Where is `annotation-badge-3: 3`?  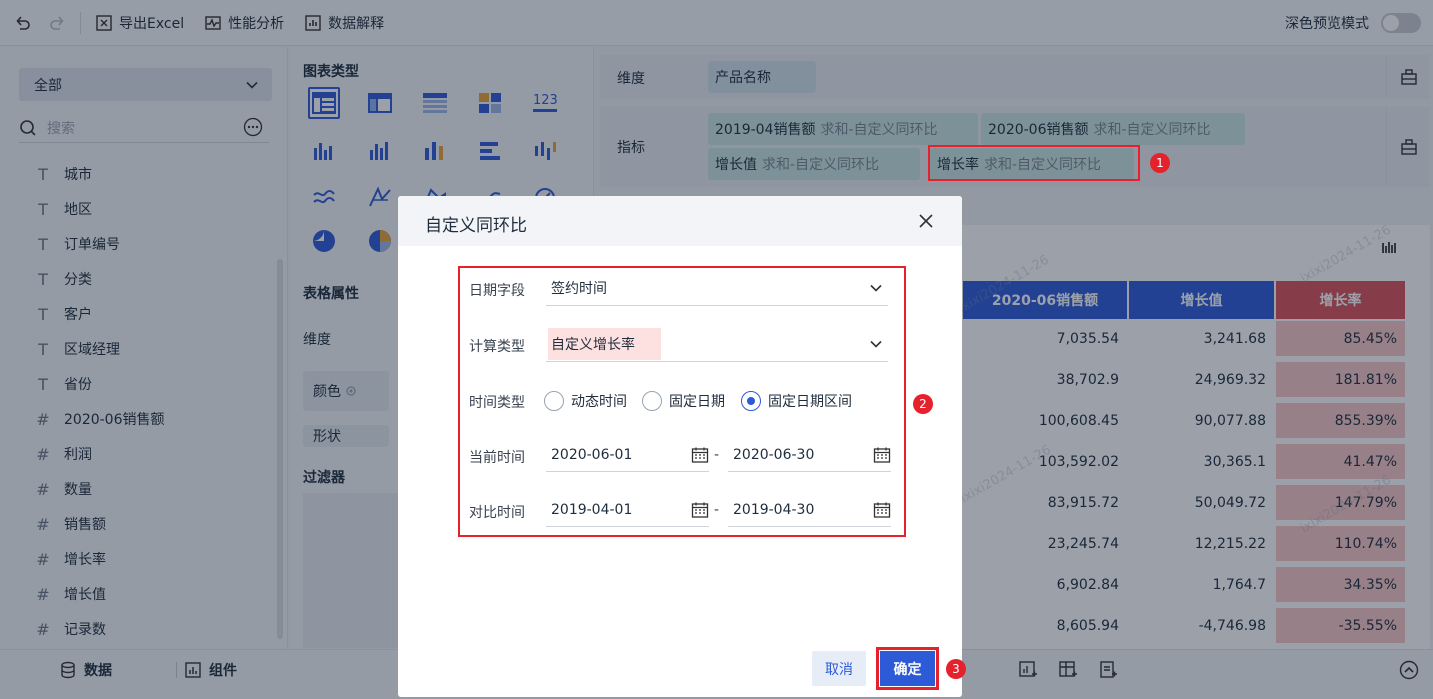
annotation-badge-3: 3 is located at coordinates (956, 669).